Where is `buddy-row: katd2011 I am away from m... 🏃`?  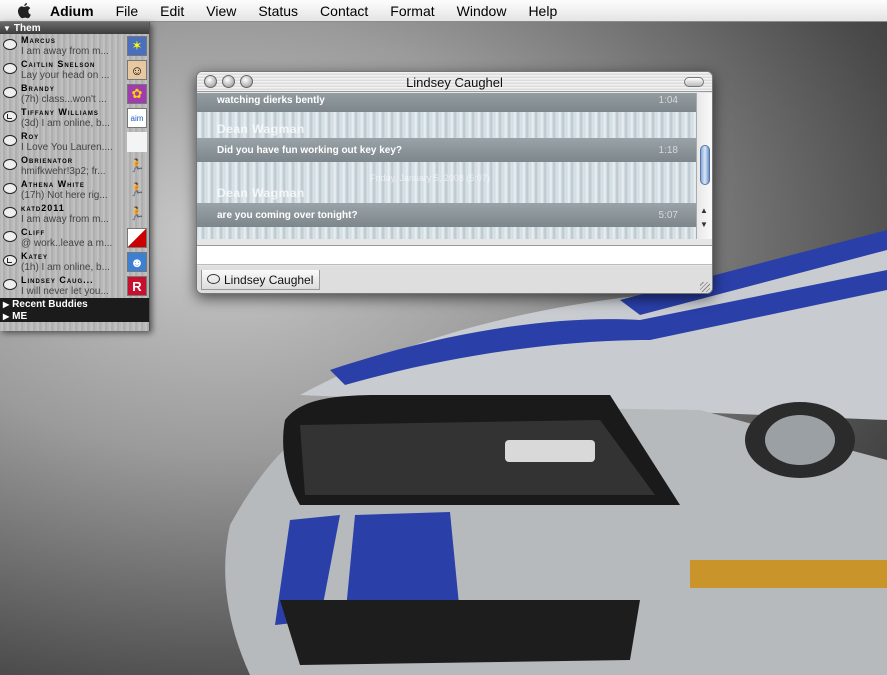 buddy-row: katd2011 I am away from m... 🏃 is located at coordinates (74, 214).